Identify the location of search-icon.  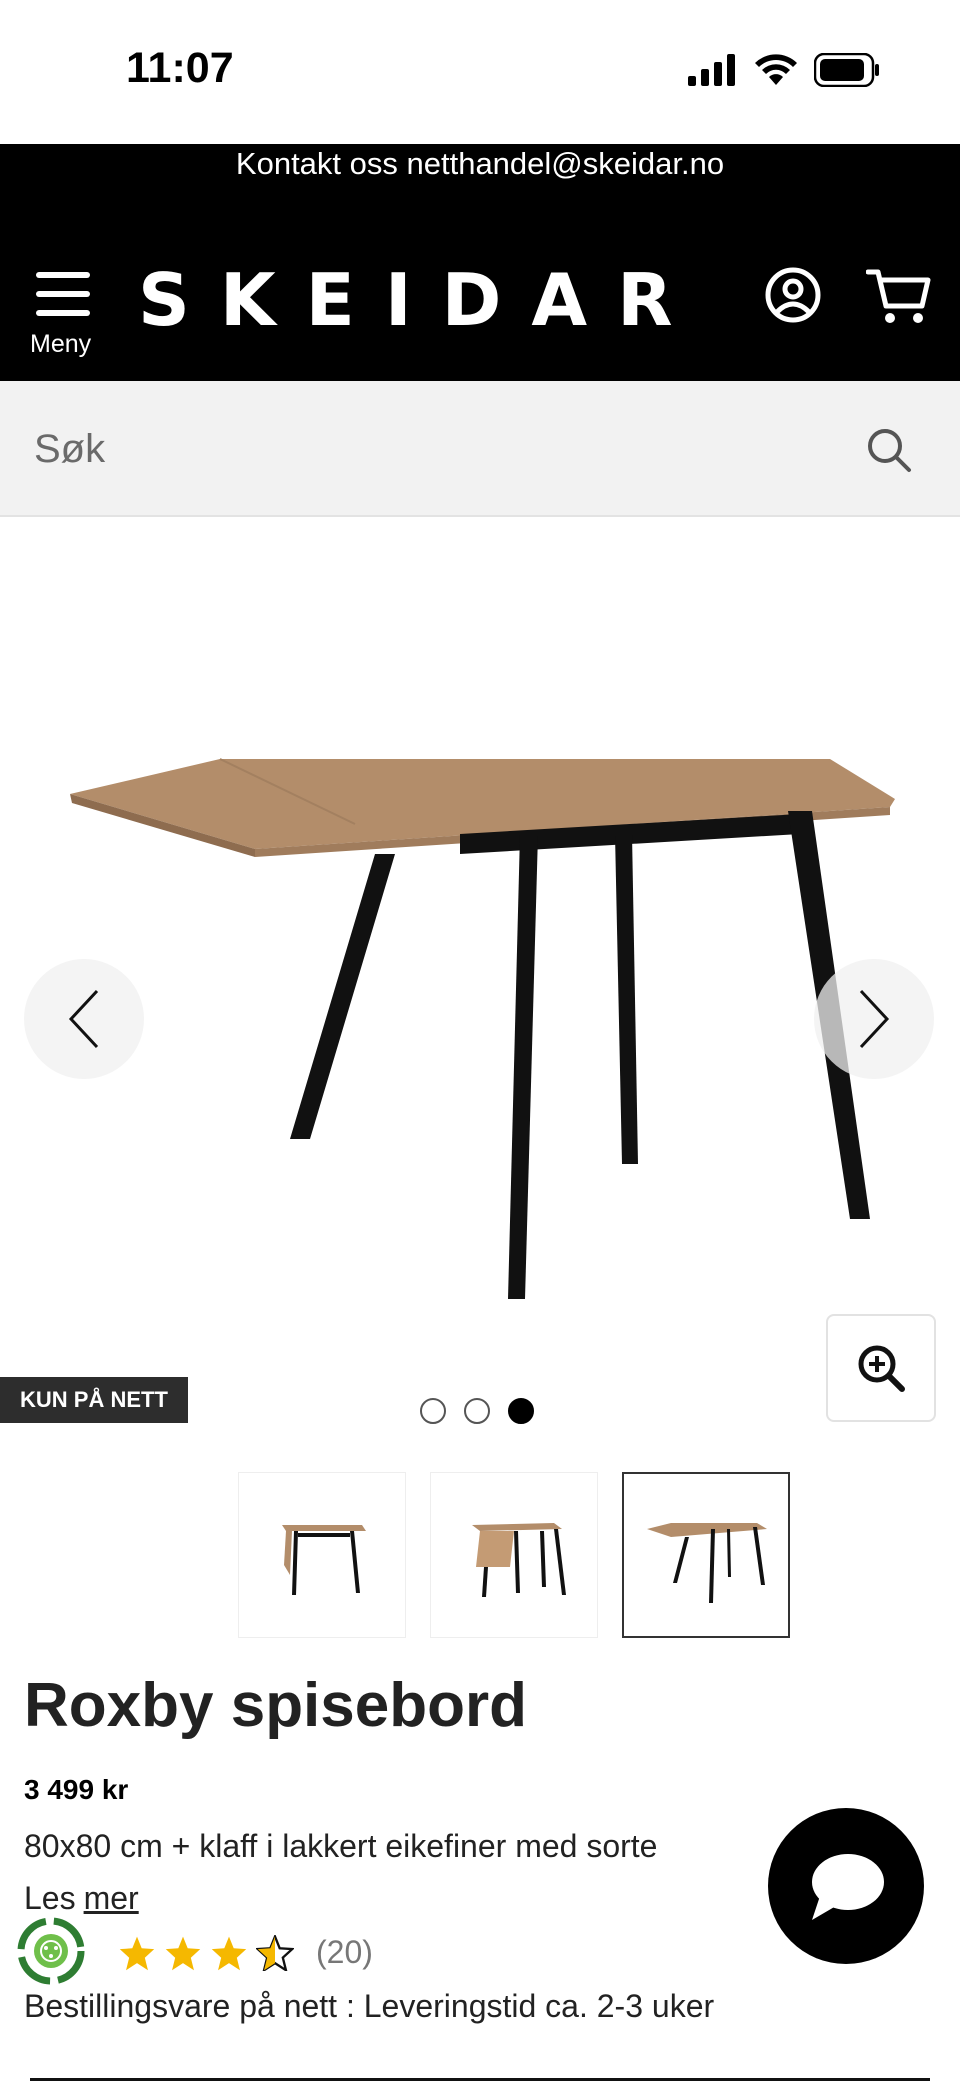
(889, 450).